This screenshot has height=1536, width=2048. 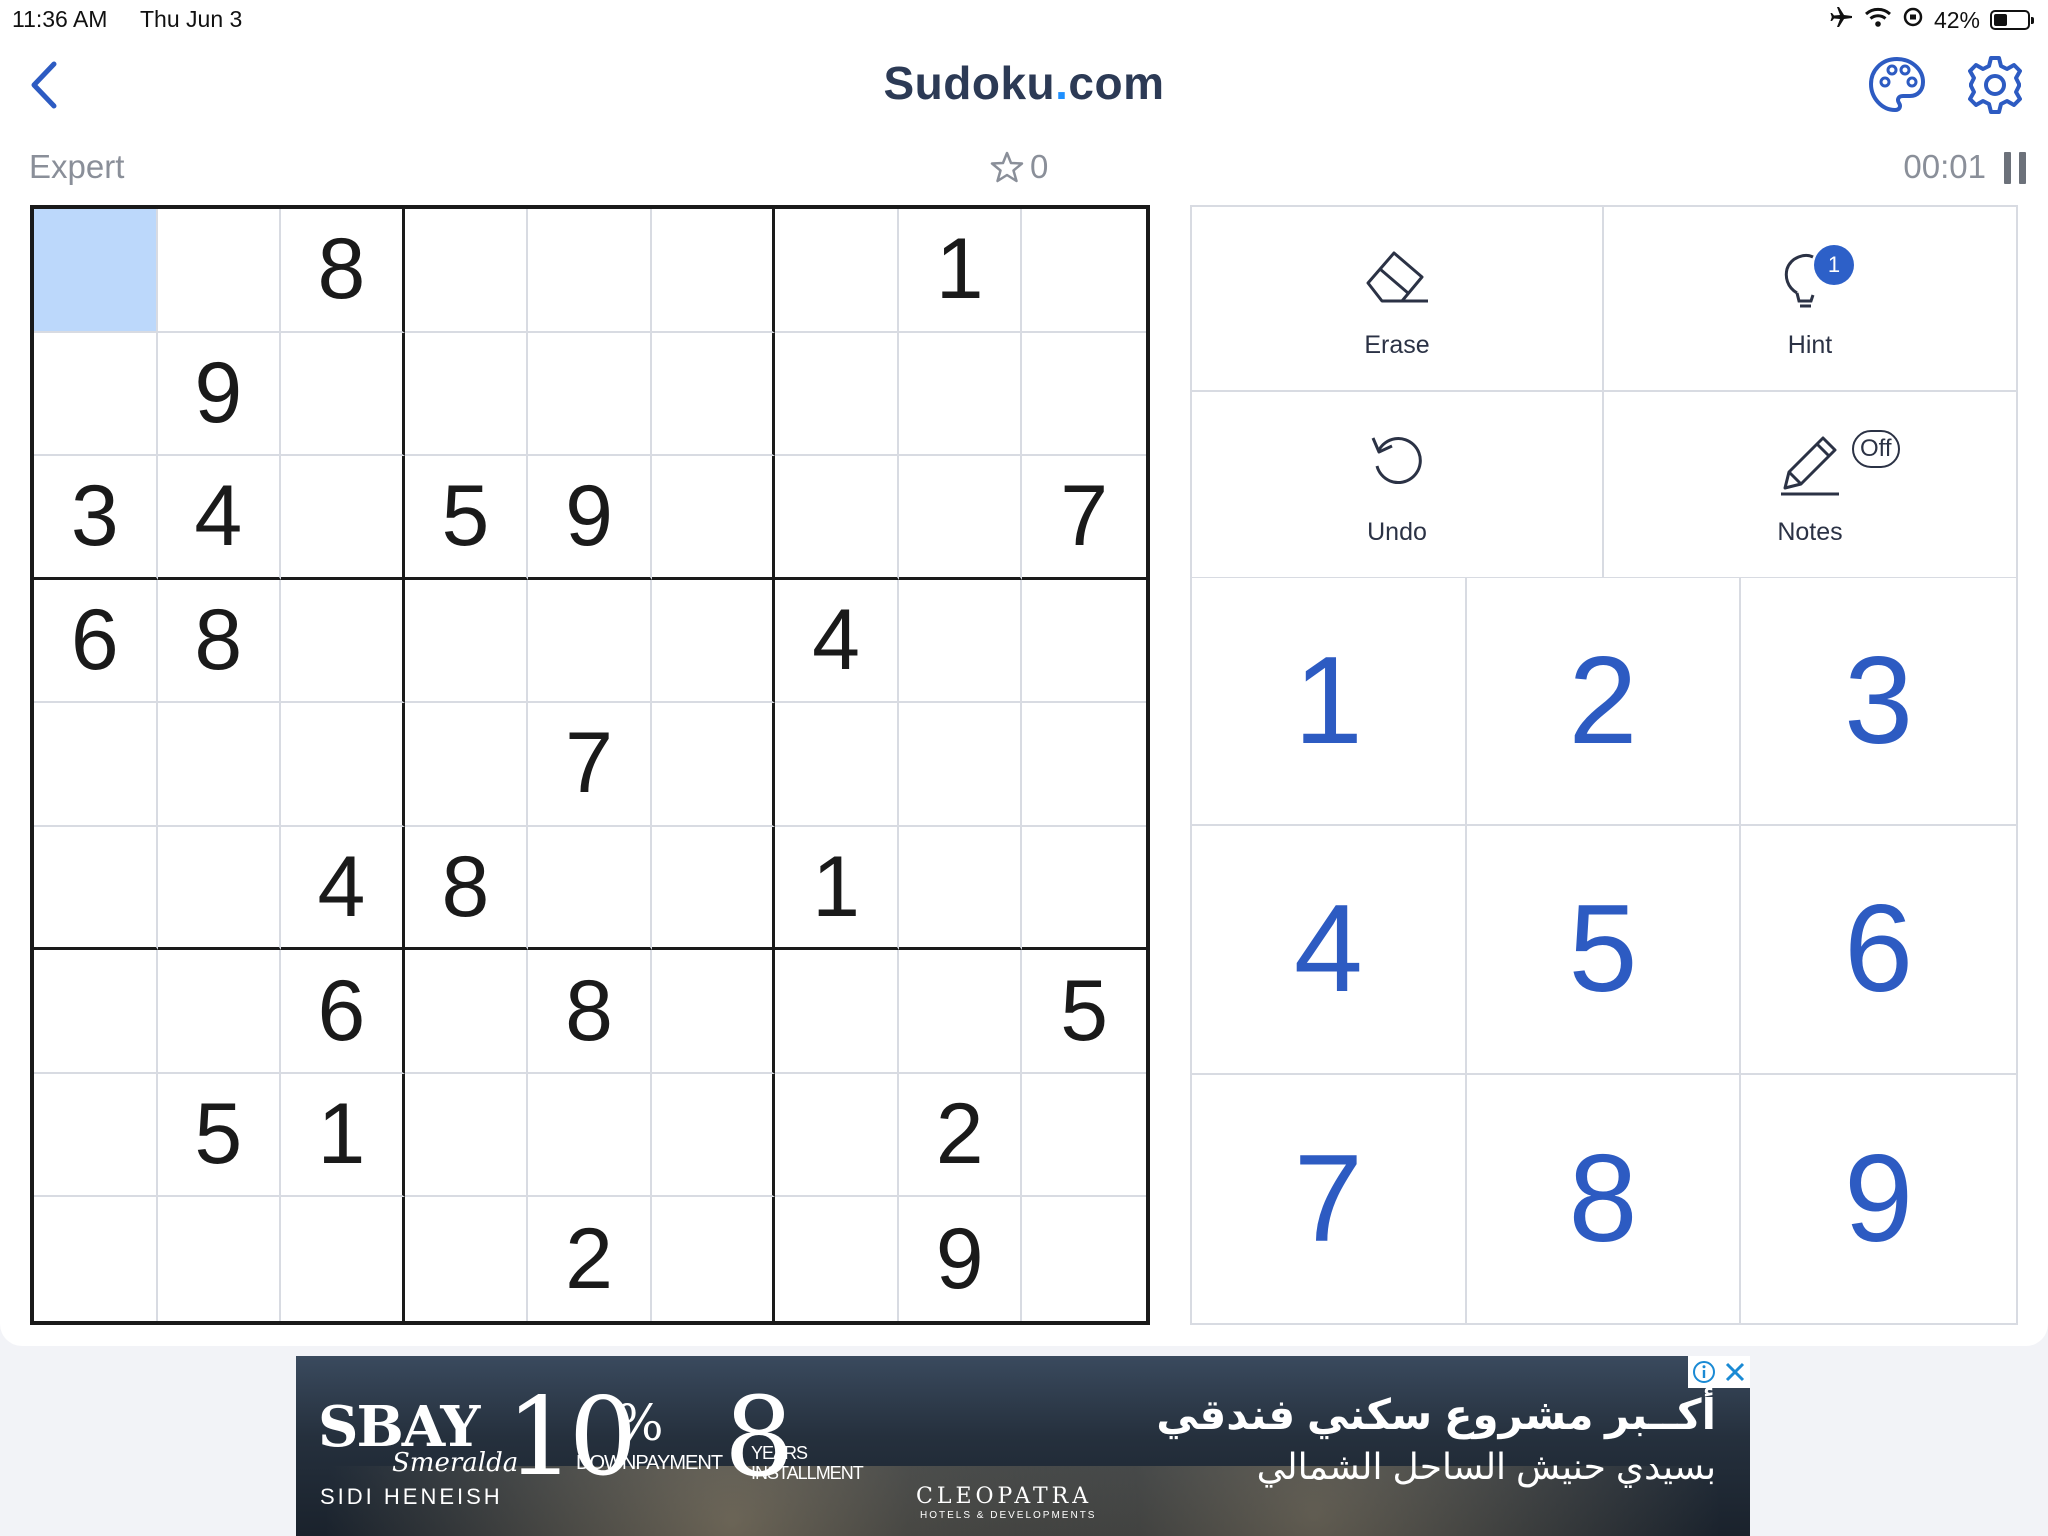 I want to click on board-cell: 3, so click(x=96, y=518).